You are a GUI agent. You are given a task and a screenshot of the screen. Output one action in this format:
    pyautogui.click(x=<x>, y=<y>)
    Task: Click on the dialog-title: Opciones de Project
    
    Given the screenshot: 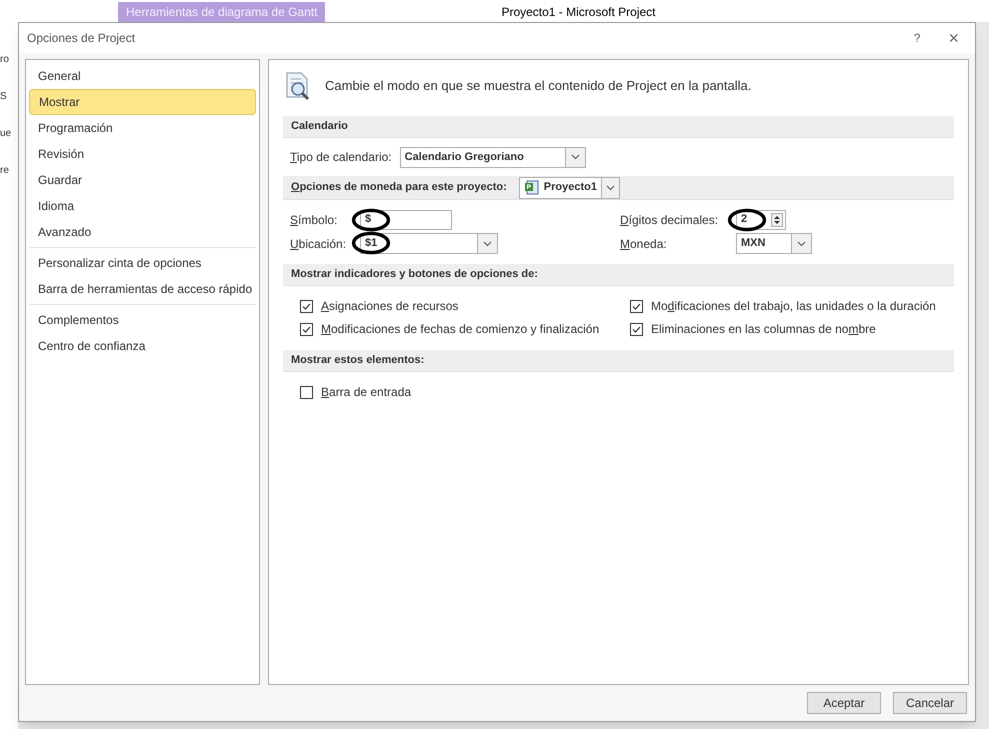 What is the action you would take?
    pyautogui.click(x=81, y=38)
    